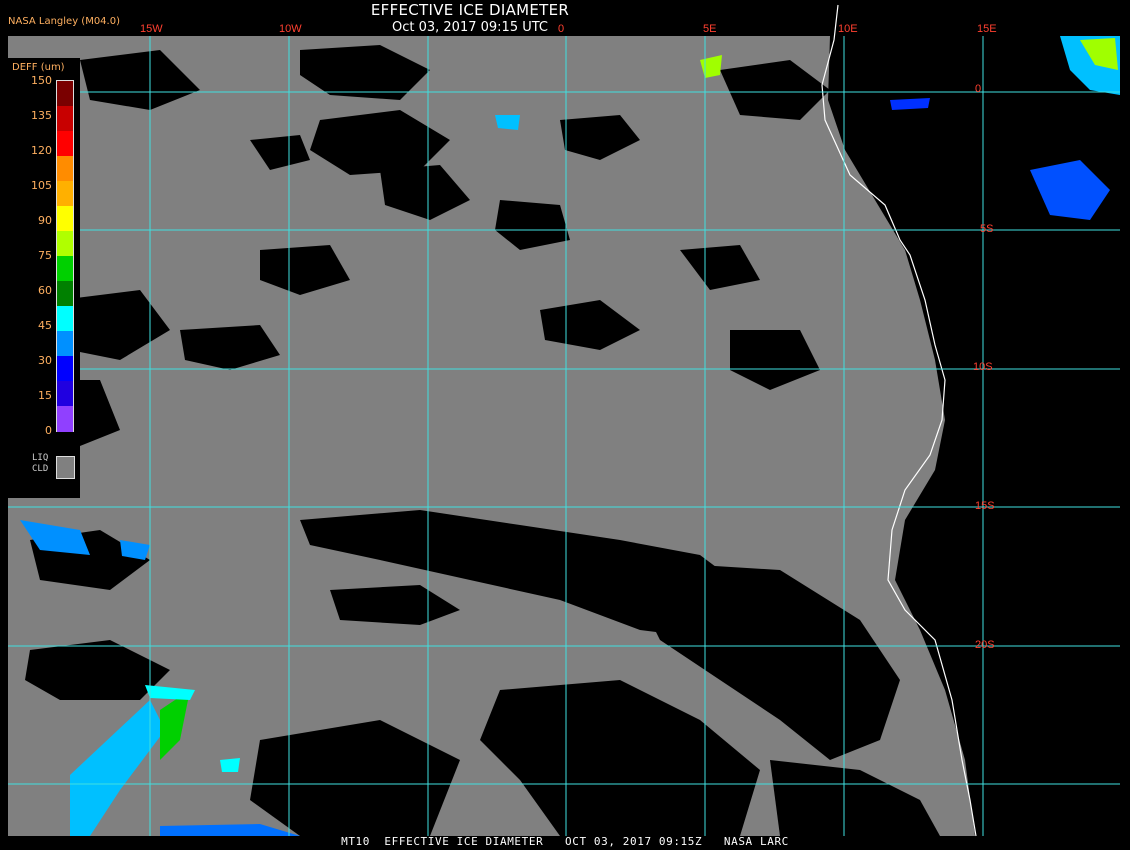 Image resolution: width=1130 pixels, height=850 pixels. What do you see at coordinates (41, 80) in the screenshot?
I see `legend-tick-label: 150` at bounding box center [41, 80].